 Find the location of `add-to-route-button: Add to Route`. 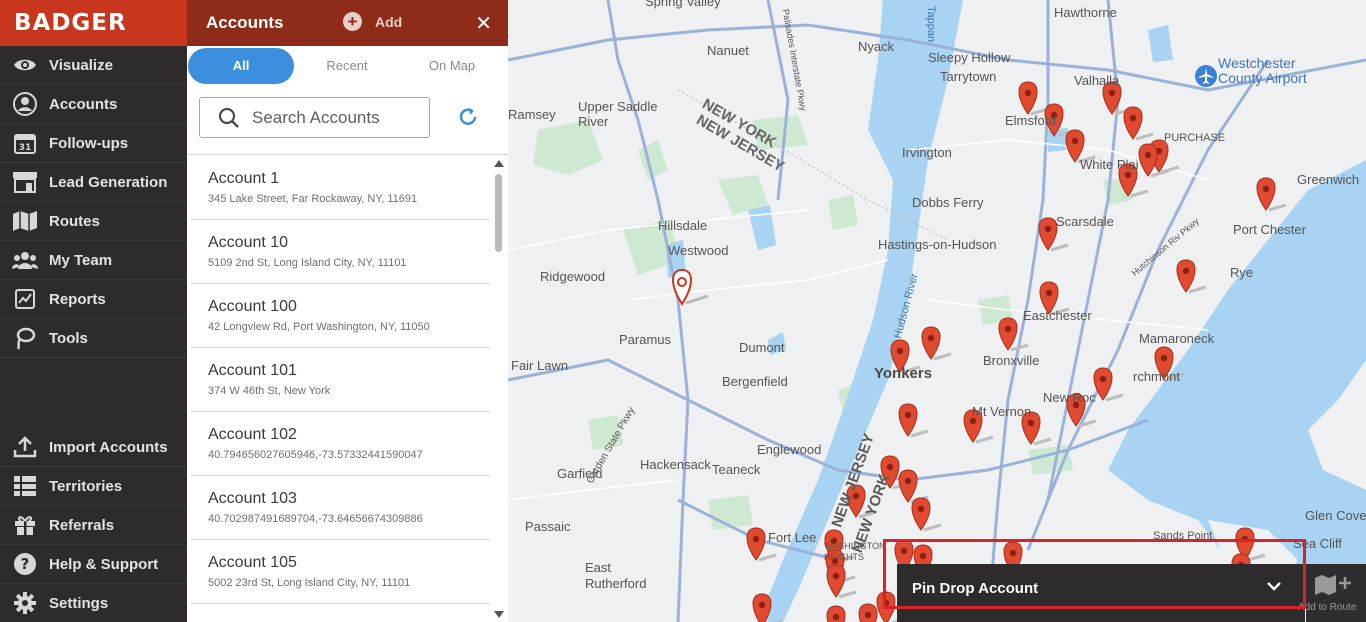

add-to-route-button: Add to Route is located at coordinates (1332, 593).